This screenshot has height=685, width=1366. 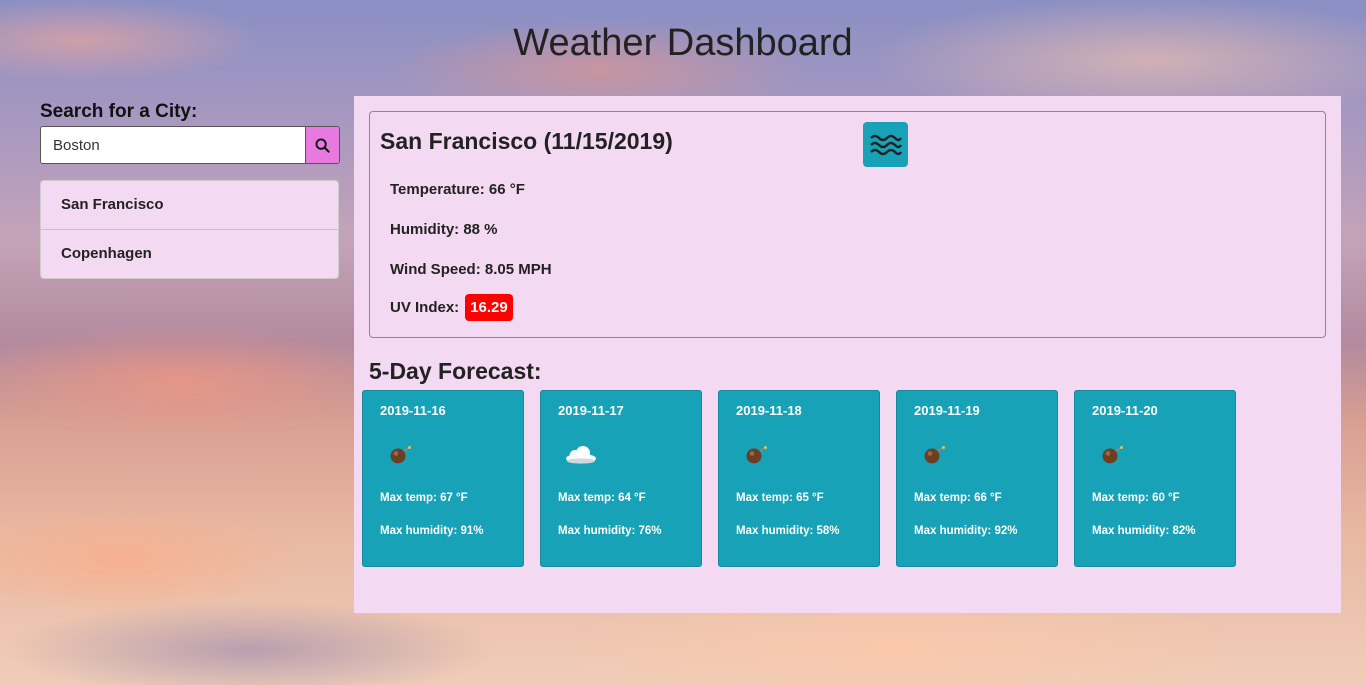 I want to click on current-weather-icon-box, so click(x=885, y=144).